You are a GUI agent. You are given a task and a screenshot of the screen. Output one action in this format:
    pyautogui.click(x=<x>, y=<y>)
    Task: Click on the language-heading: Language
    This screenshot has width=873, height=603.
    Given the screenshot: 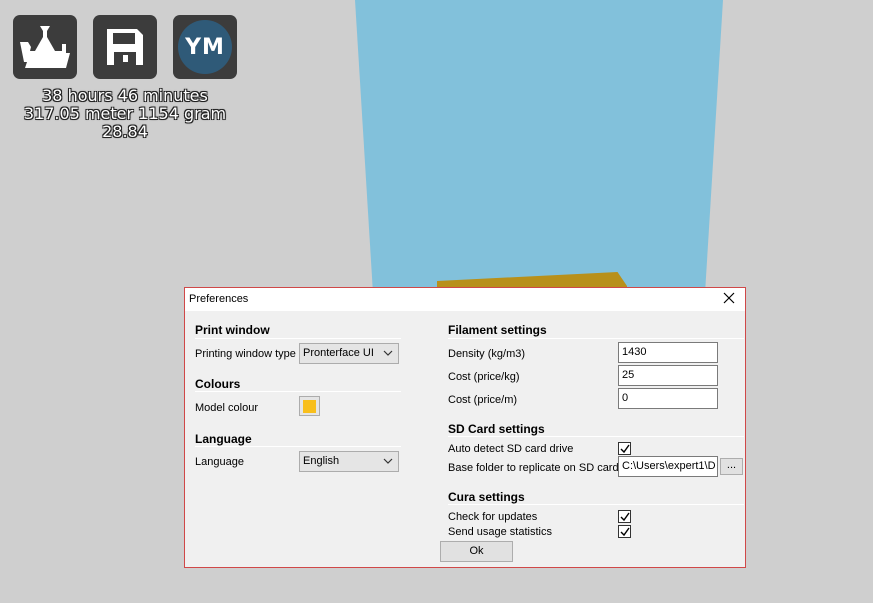 What is the action you would take?
    pyautogui.click(x=223, y=439)
    